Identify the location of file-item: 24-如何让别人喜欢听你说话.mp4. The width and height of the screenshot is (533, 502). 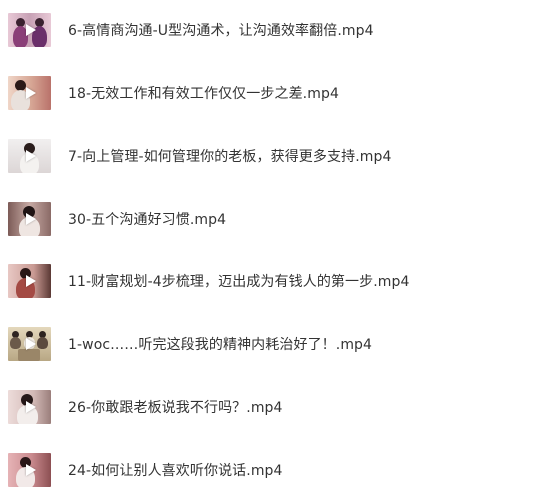
(268, 470).